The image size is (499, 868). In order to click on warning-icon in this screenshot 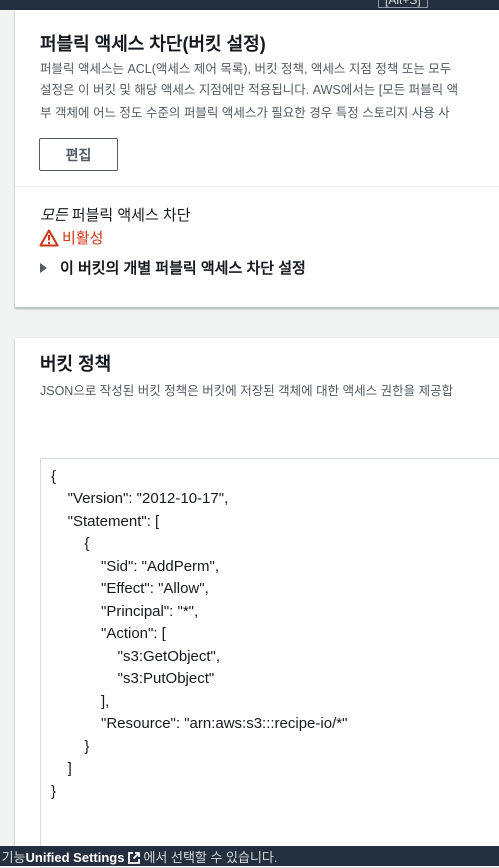, I will do `click(49, 237)`.